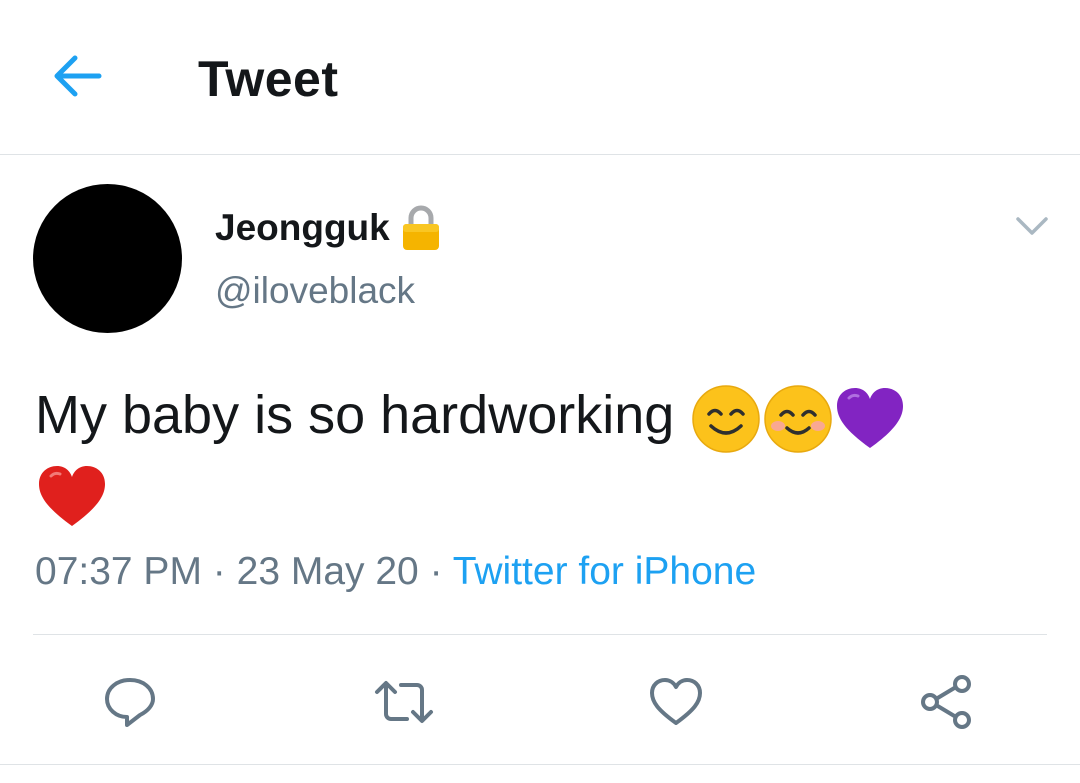 The image size is (1080, 783). Describe the element at coordinates (327, 571) in the screenshot. I see `tweet-date: 23 May 20` at that location.